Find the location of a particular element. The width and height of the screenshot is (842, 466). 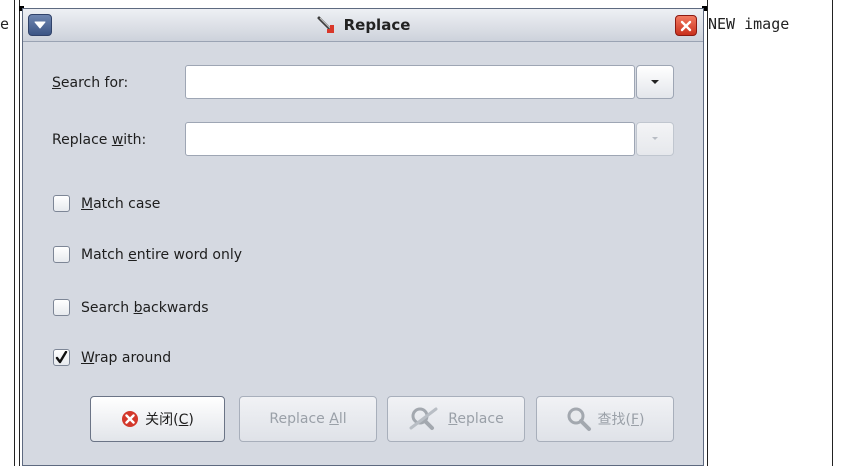

checkmark-icon is located at coordinates (61, 357).